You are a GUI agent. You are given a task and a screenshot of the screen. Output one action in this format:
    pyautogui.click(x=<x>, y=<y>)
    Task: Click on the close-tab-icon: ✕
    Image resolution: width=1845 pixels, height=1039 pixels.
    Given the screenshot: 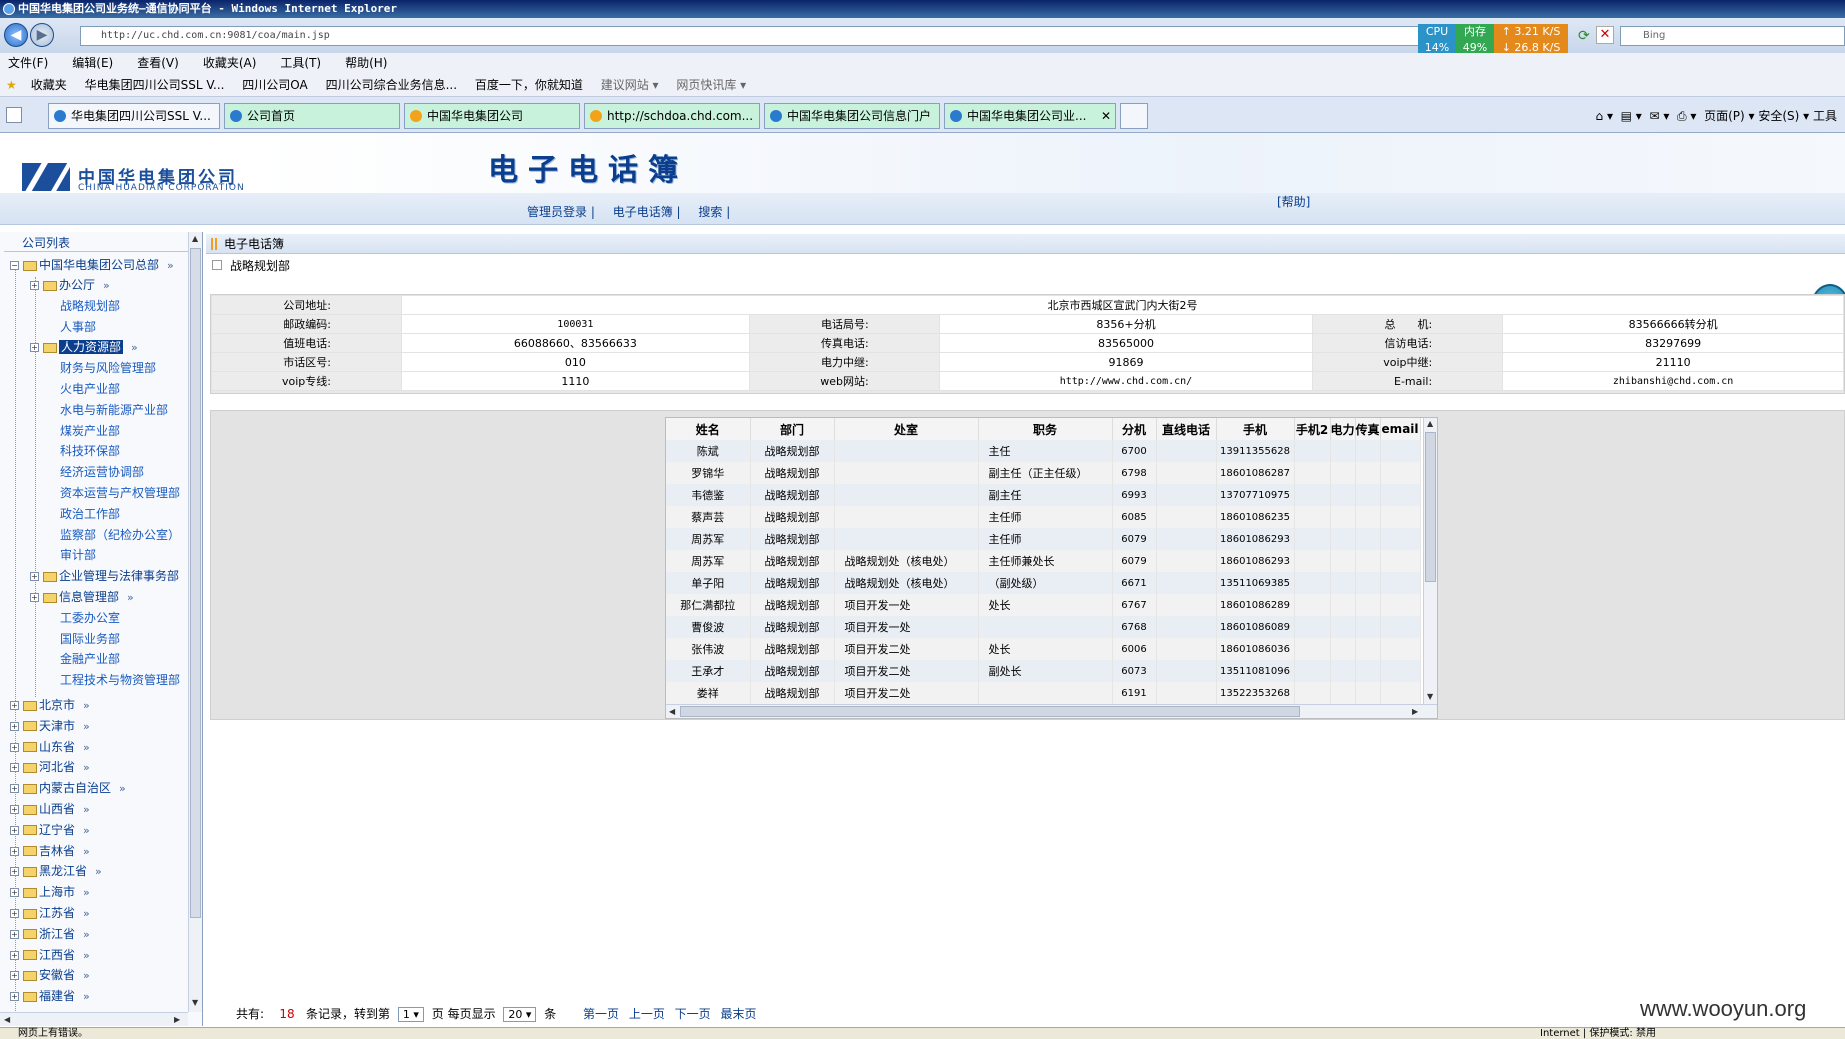 What is the action you would take?
    pyautogui.click(x=1106, y=116)
    